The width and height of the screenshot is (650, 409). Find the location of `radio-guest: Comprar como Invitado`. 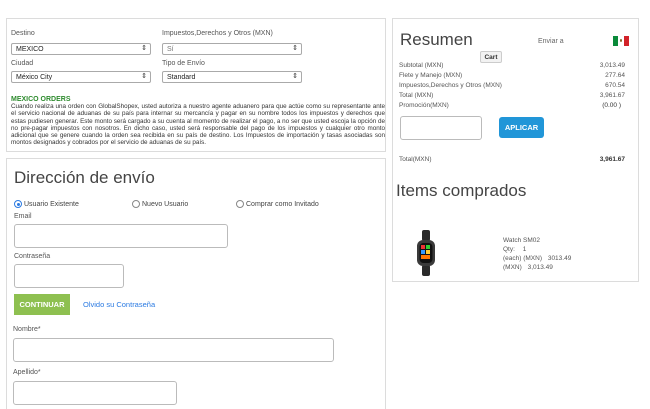

radio-guest: Comprar como Invitado is located at coordinates (277, 204).